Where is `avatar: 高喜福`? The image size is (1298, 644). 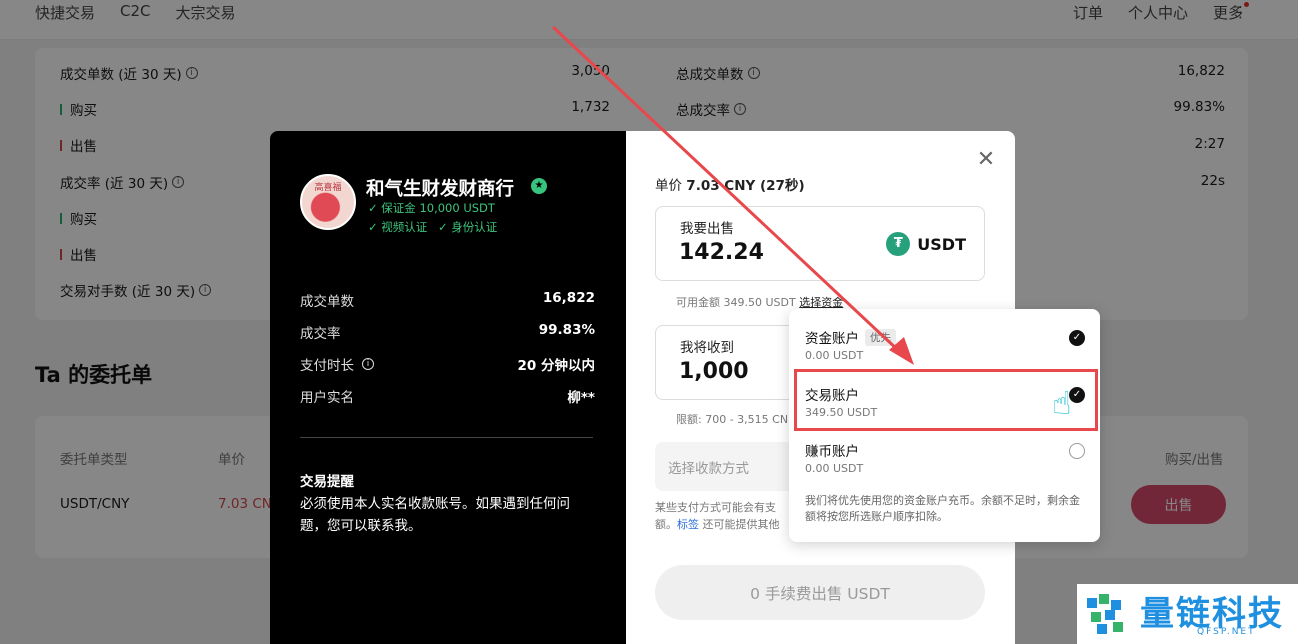 avatar: 高喜福 is located at coordinates (328, 202).